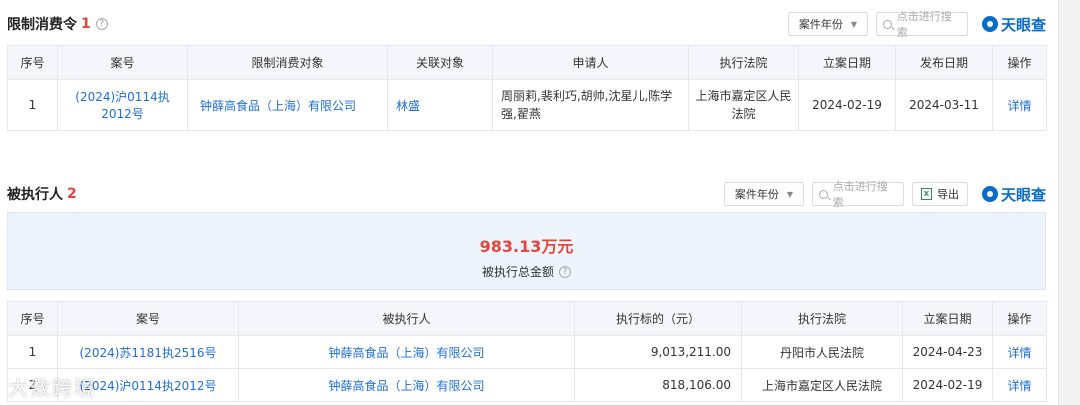 This screenshot has width=1080, height=405. Describe the element at coordinates (658, 352) in the screenshot. I see `execution-amount: 9,013,211.00` at that location.